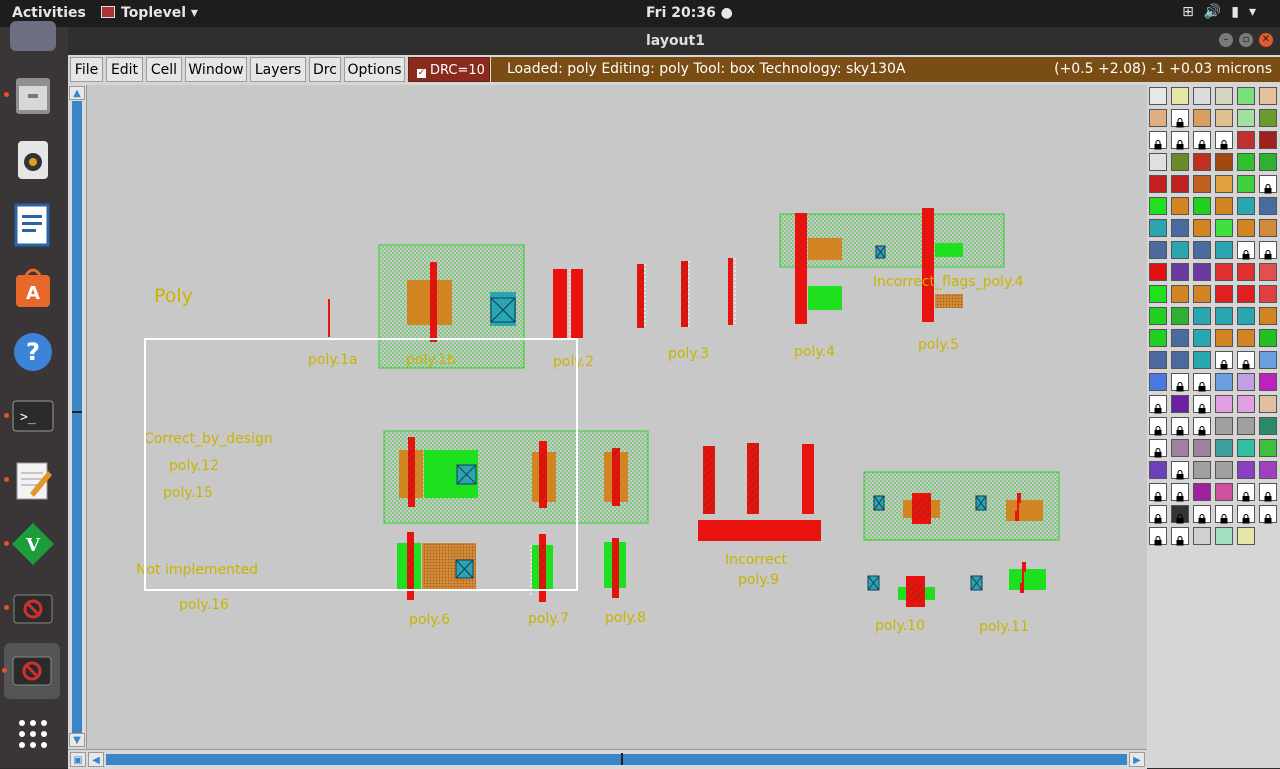  Describe the element at coordinates (164, 69) in the screenshot. I see `menu-cell: Cell` at that location.